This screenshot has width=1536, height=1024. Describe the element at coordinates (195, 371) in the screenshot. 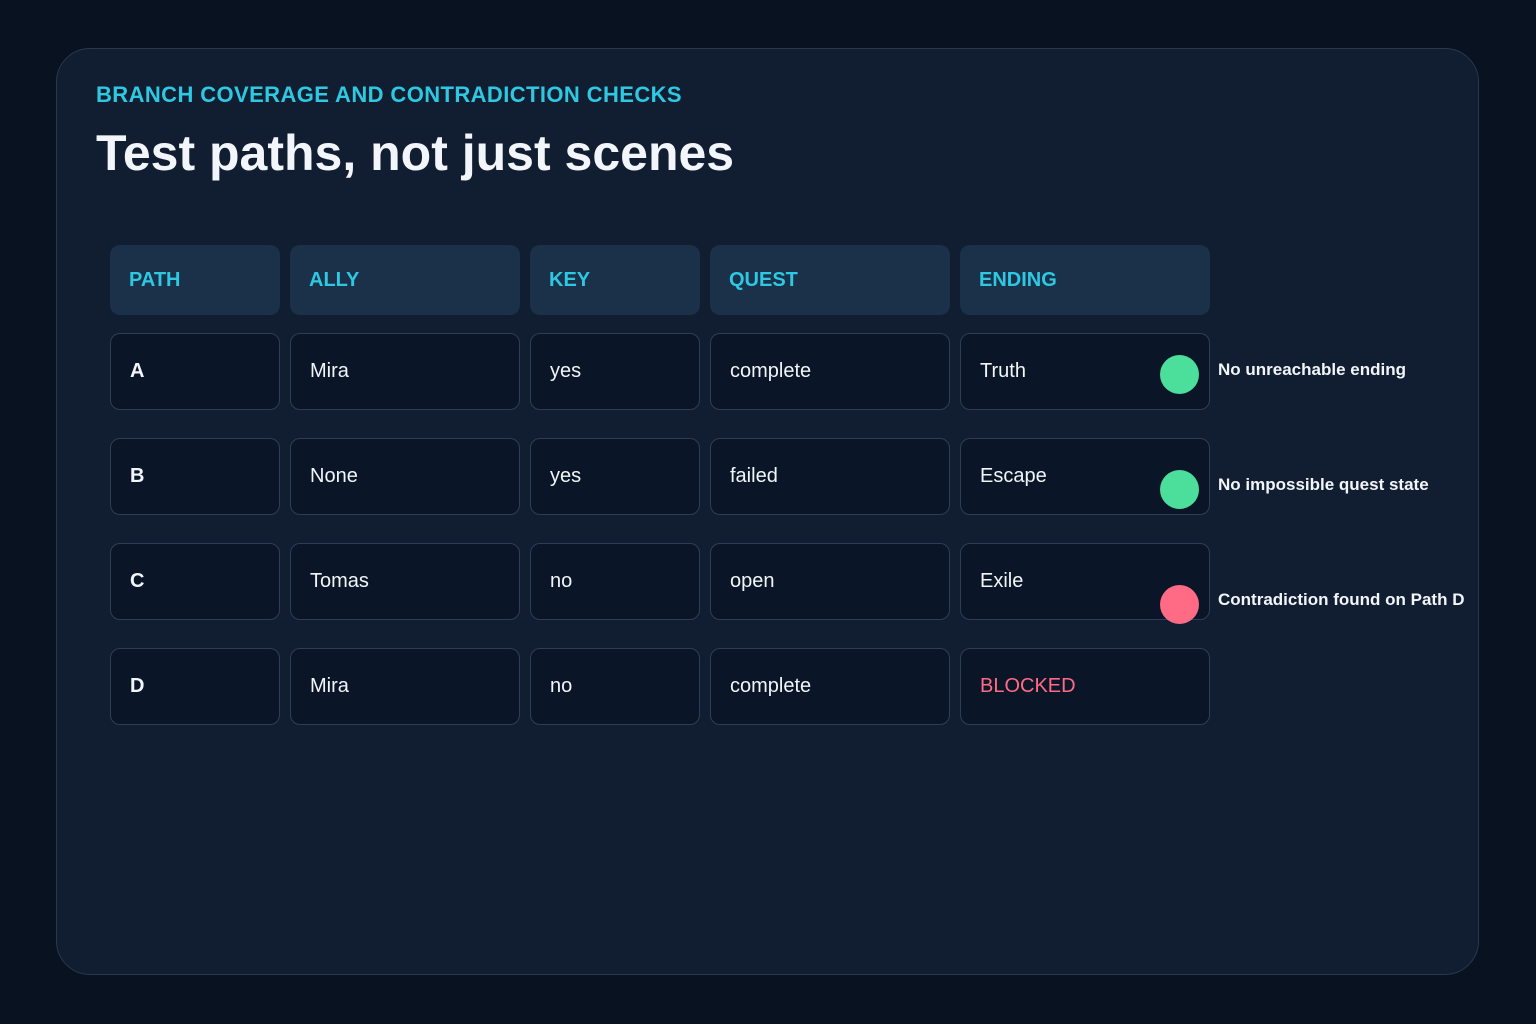

I see `table-cell-path: A` at that location.